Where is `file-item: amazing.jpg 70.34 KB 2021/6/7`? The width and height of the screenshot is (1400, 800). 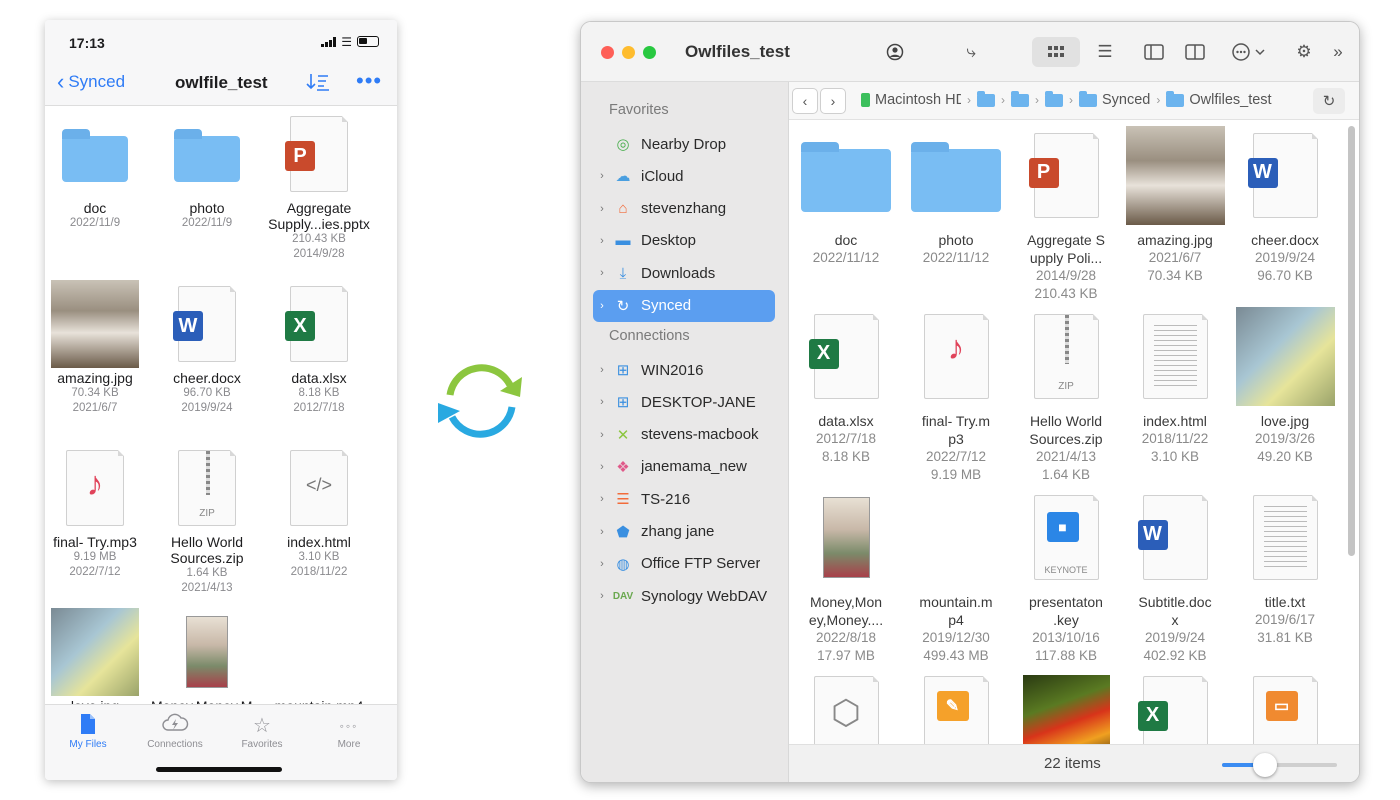
file-item: amazing.jpg 70.34 KB 2021/6/7 is located at coordinates (98, 347).